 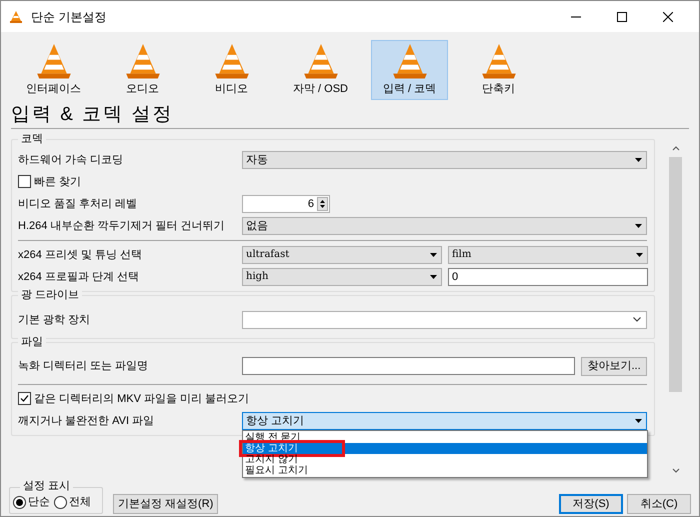 What do you see at coordinates (32, 341) in the screenshot?
I see `group-title: 파일` at bounding box center [32, 341].